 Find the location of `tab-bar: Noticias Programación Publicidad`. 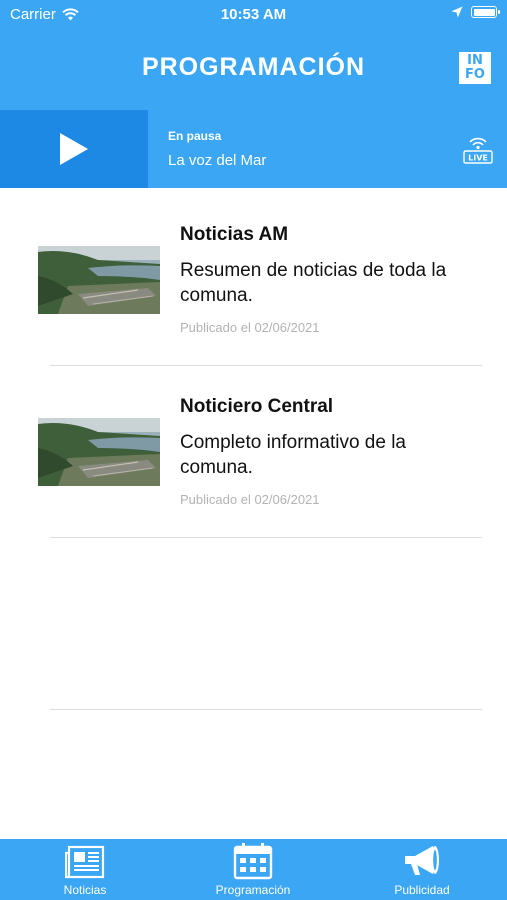

tab-bar: Noticias Programación Publicidad is located at coordinates (253, 869).